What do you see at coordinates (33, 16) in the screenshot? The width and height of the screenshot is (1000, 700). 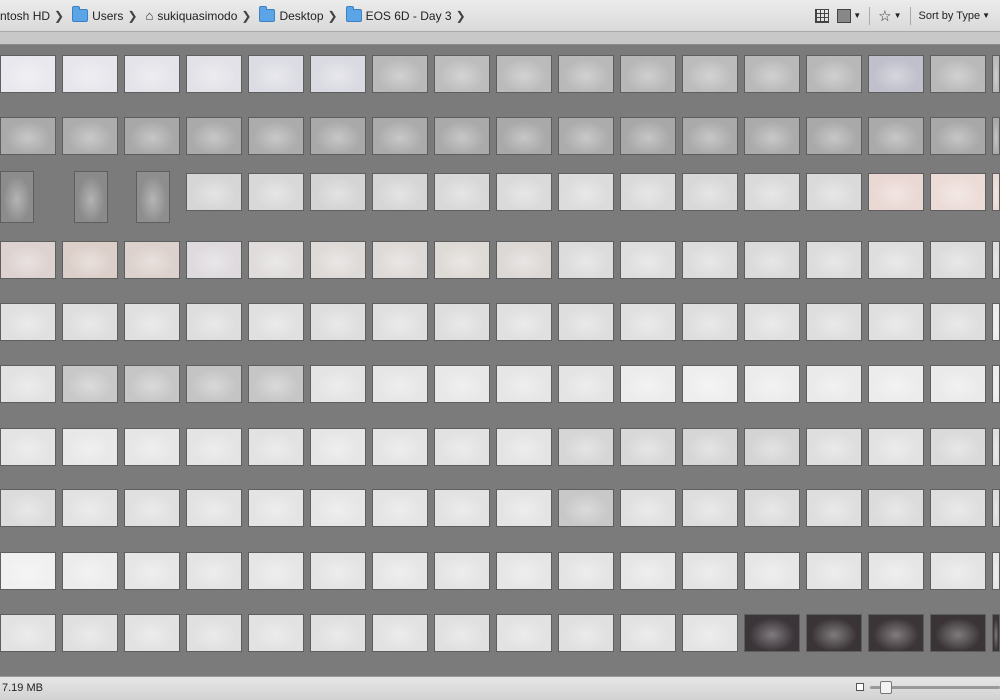 I see `breadcrumb-item-drive: ntosh HD ❯` at bounding box center [33, 16].